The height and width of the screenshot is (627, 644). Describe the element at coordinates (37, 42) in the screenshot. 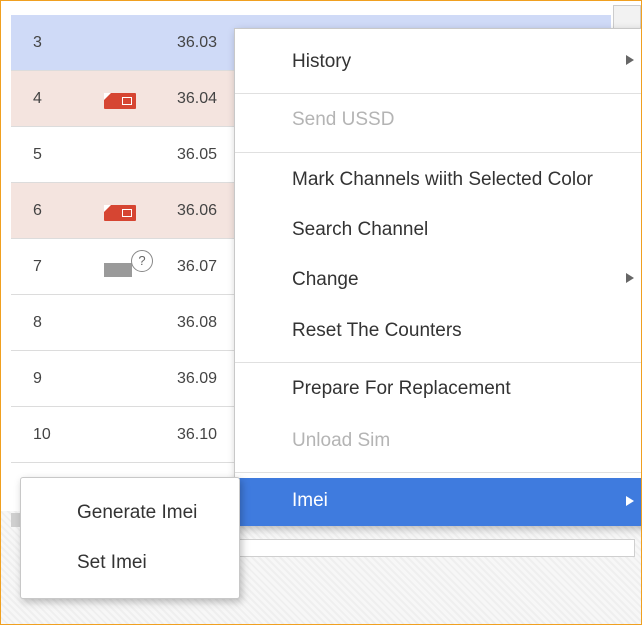

I see `row-number: 3` at that location.